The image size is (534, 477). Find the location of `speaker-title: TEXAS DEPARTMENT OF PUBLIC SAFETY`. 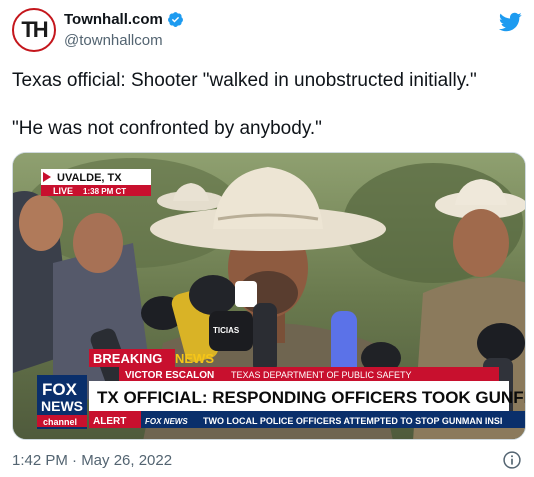

speaker-title: TEXAS DEPARTMENT OF PUBLIC SAFETY is located at coordinates (321, 375).